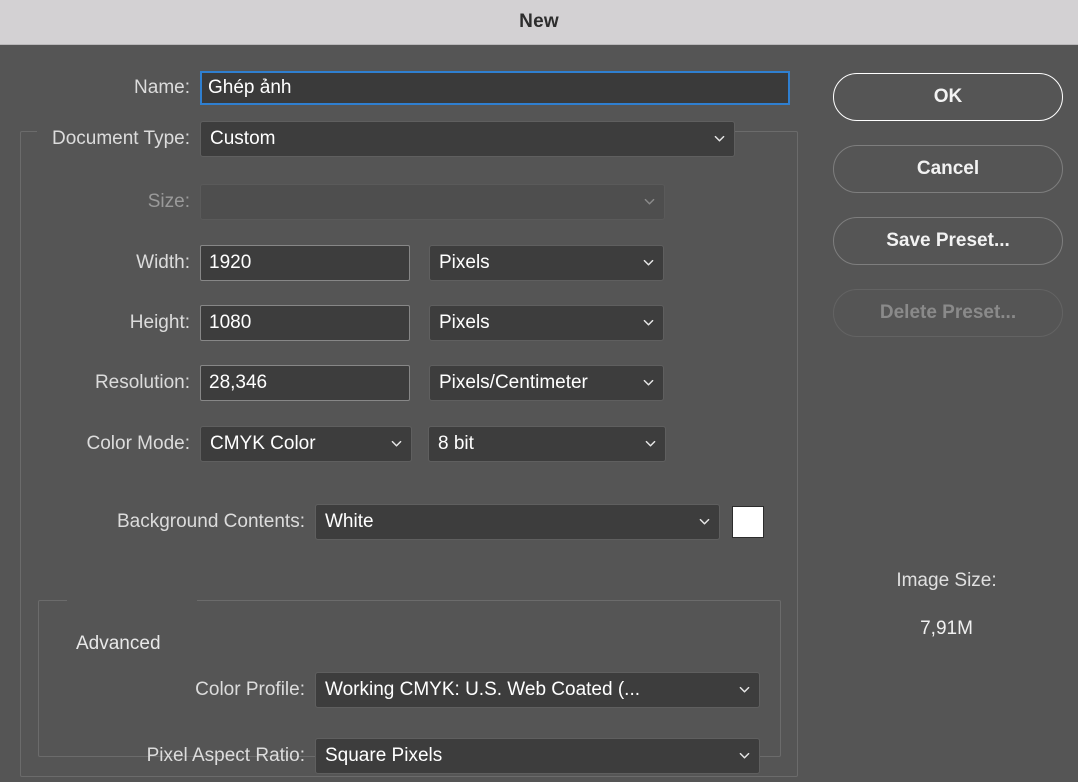 This screenshot has height=782, width=1078. I want to click on height-unit-select: Pixels, so click(546, 323).